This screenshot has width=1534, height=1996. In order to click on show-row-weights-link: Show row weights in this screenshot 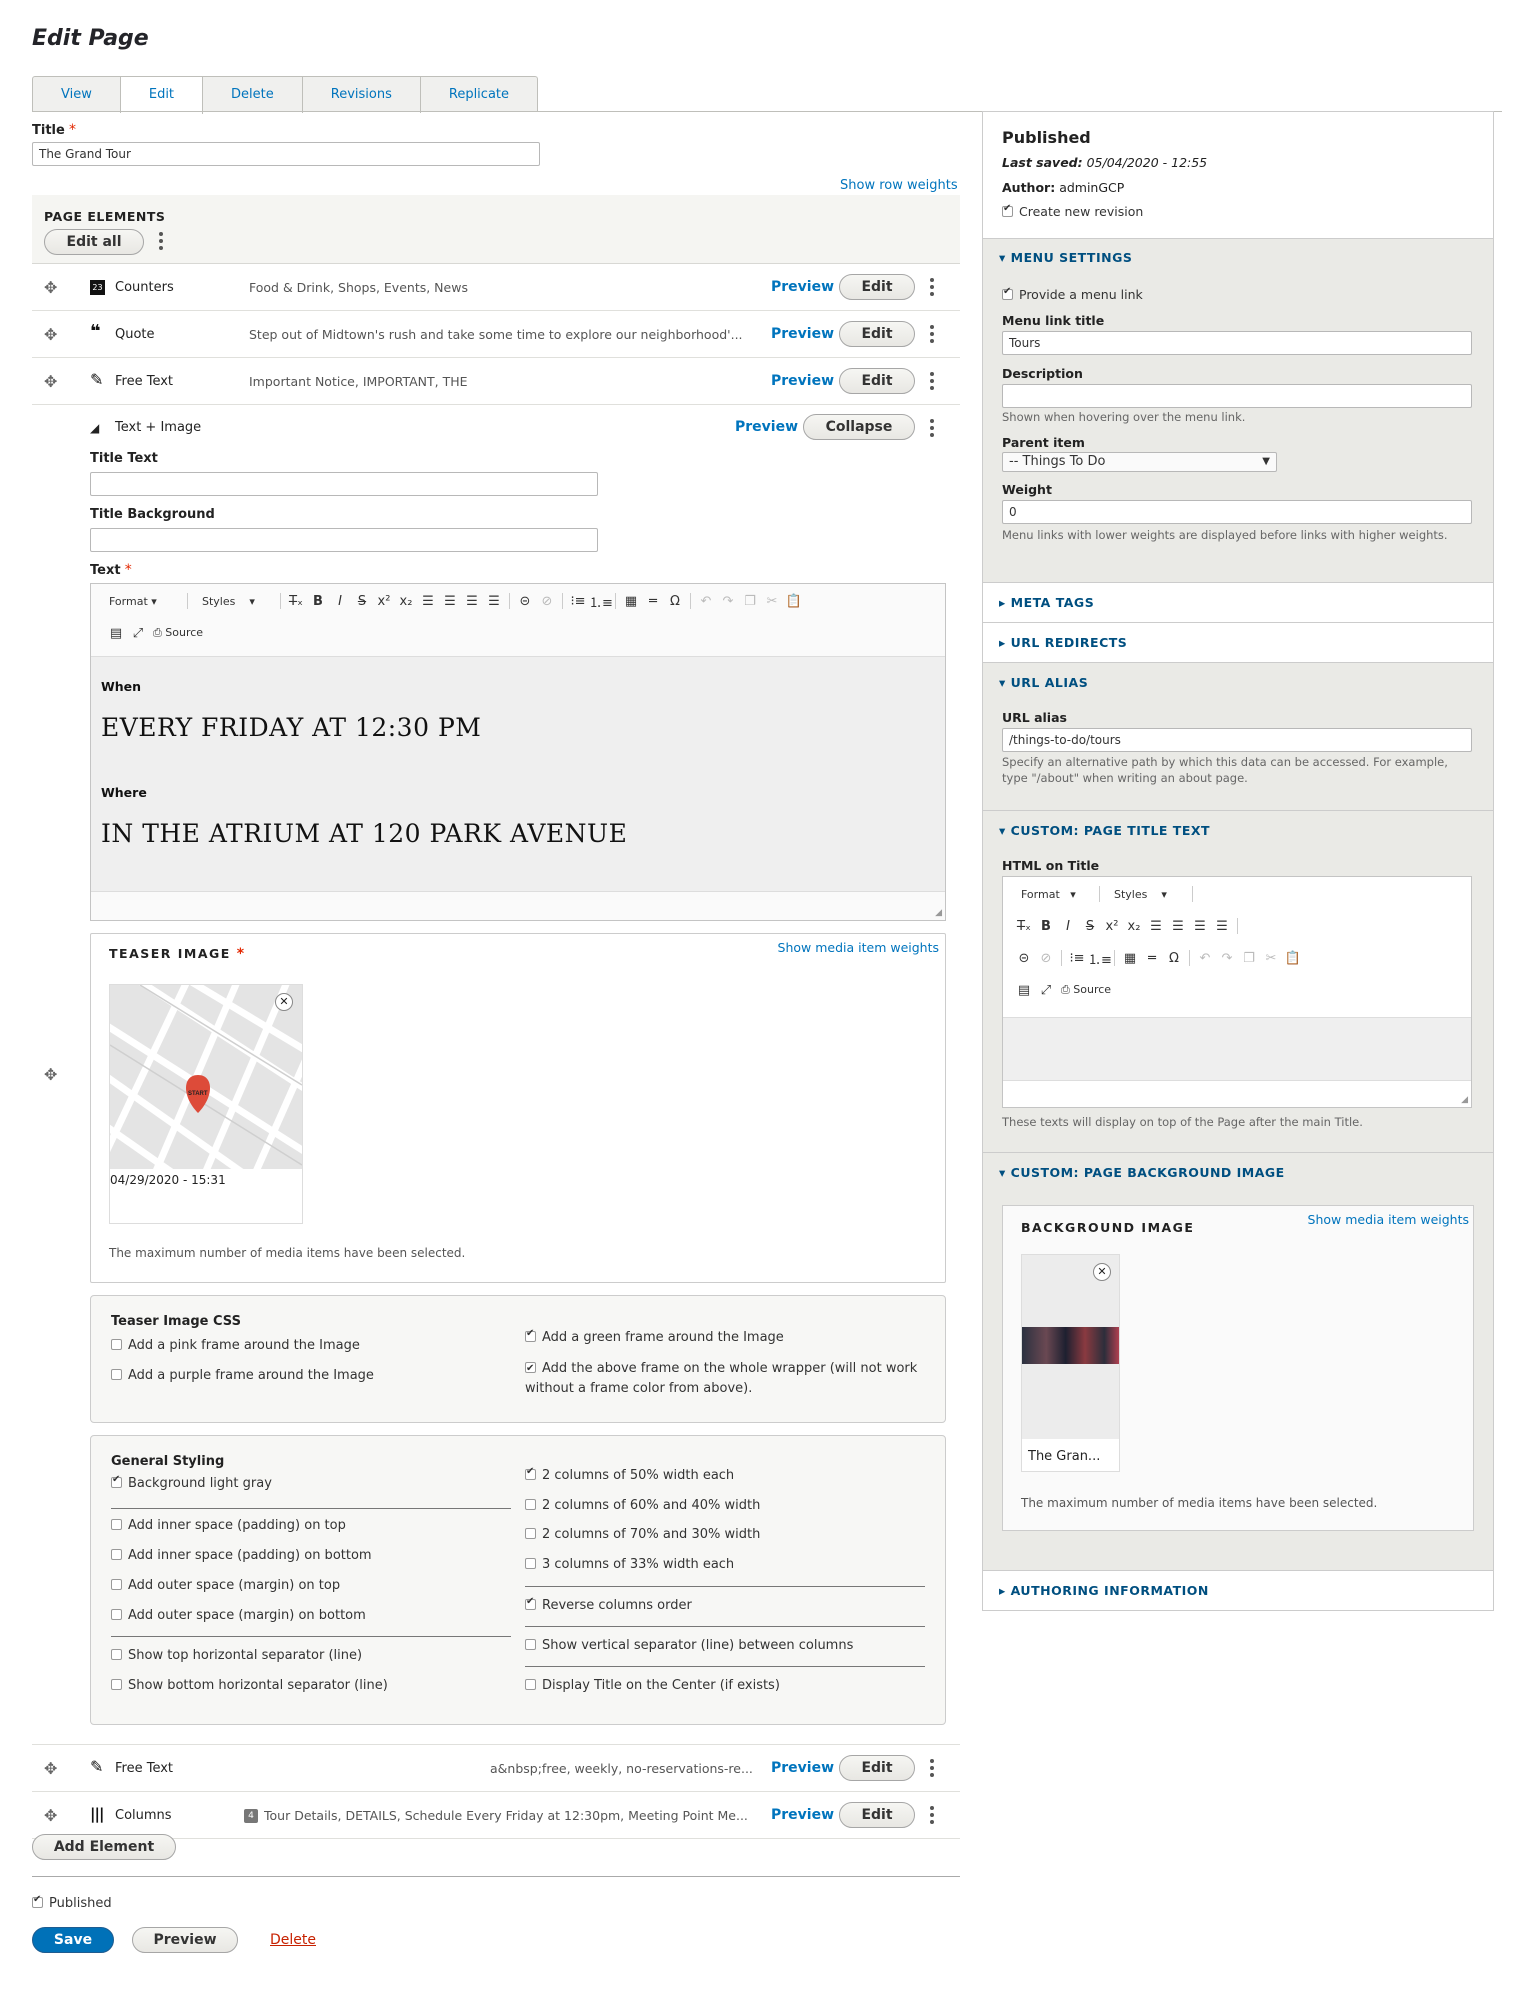, I will do `click(899, 185)`.